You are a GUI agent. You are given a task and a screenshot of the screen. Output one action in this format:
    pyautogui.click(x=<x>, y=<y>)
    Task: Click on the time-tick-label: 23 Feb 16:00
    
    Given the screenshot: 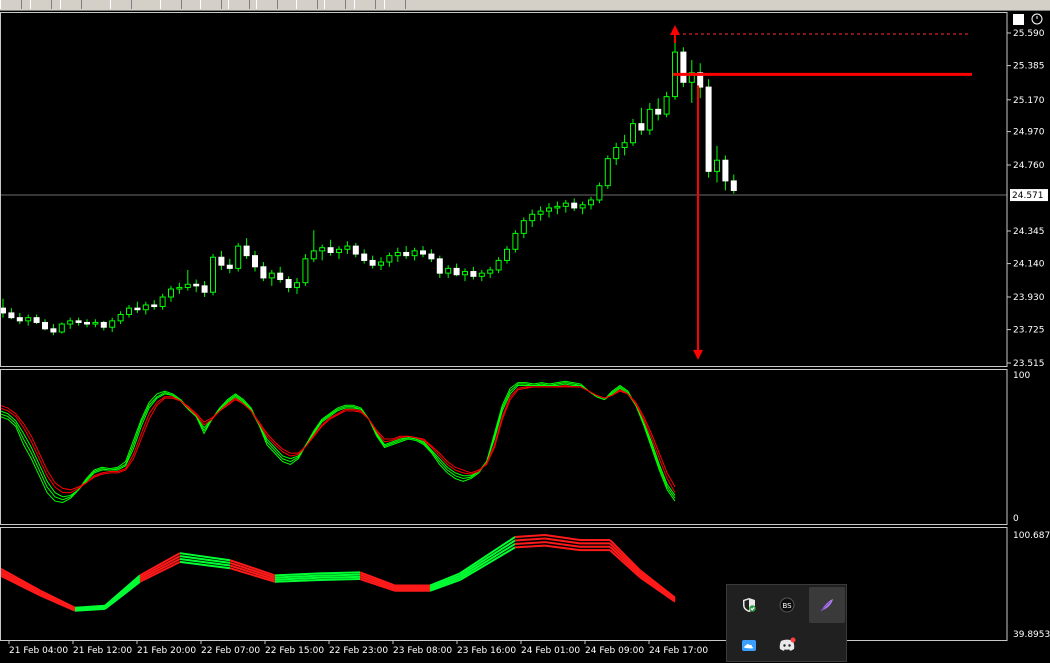 What is the action you would take?
    pyautogui.click(x=486, y=651)
    